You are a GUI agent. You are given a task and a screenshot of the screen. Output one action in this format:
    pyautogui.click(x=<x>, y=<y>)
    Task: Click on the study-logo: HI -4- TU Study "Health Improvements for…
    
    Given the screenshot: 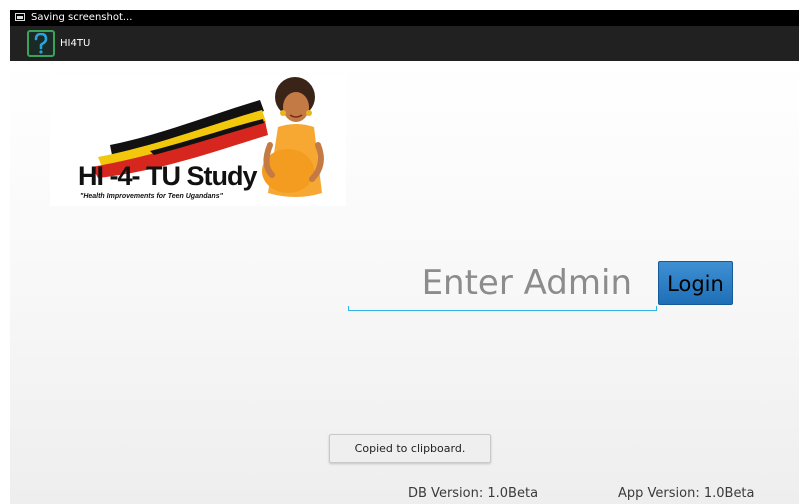 What is the action you would take?
    pyautogui.click(x=198, y=140)
    